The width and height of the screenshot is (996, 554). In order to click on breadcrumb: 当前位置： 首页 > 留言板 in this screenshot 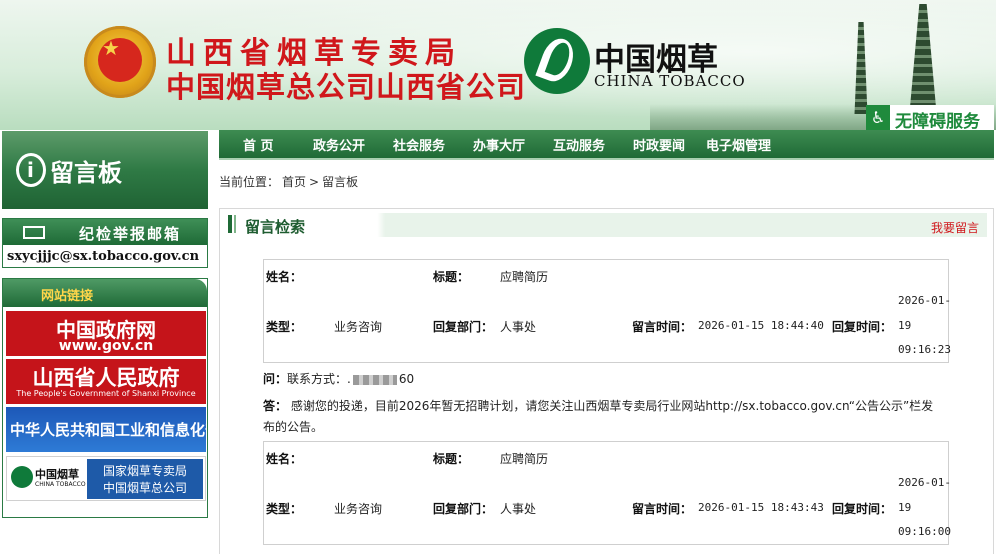, I will do `click(290, 181)`.